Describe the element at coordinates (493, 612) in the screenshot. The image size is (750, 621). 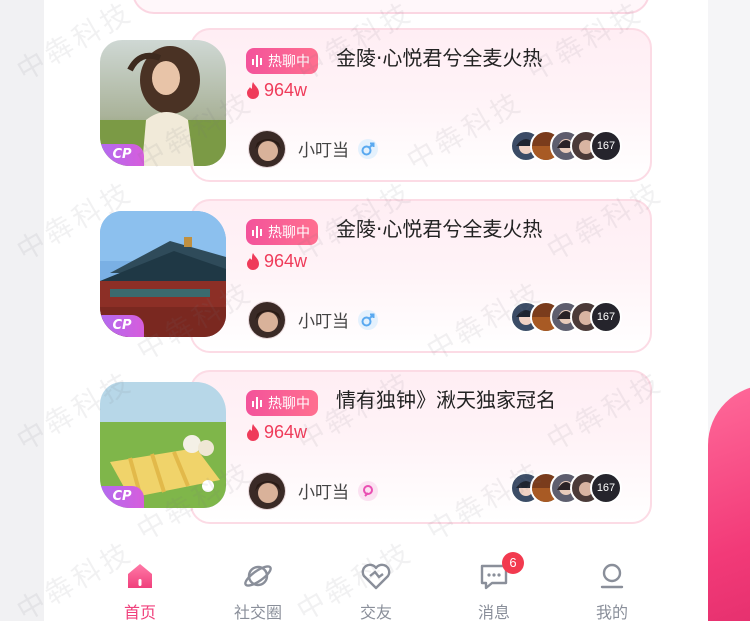
I see `tab-label: 消息` at that location.